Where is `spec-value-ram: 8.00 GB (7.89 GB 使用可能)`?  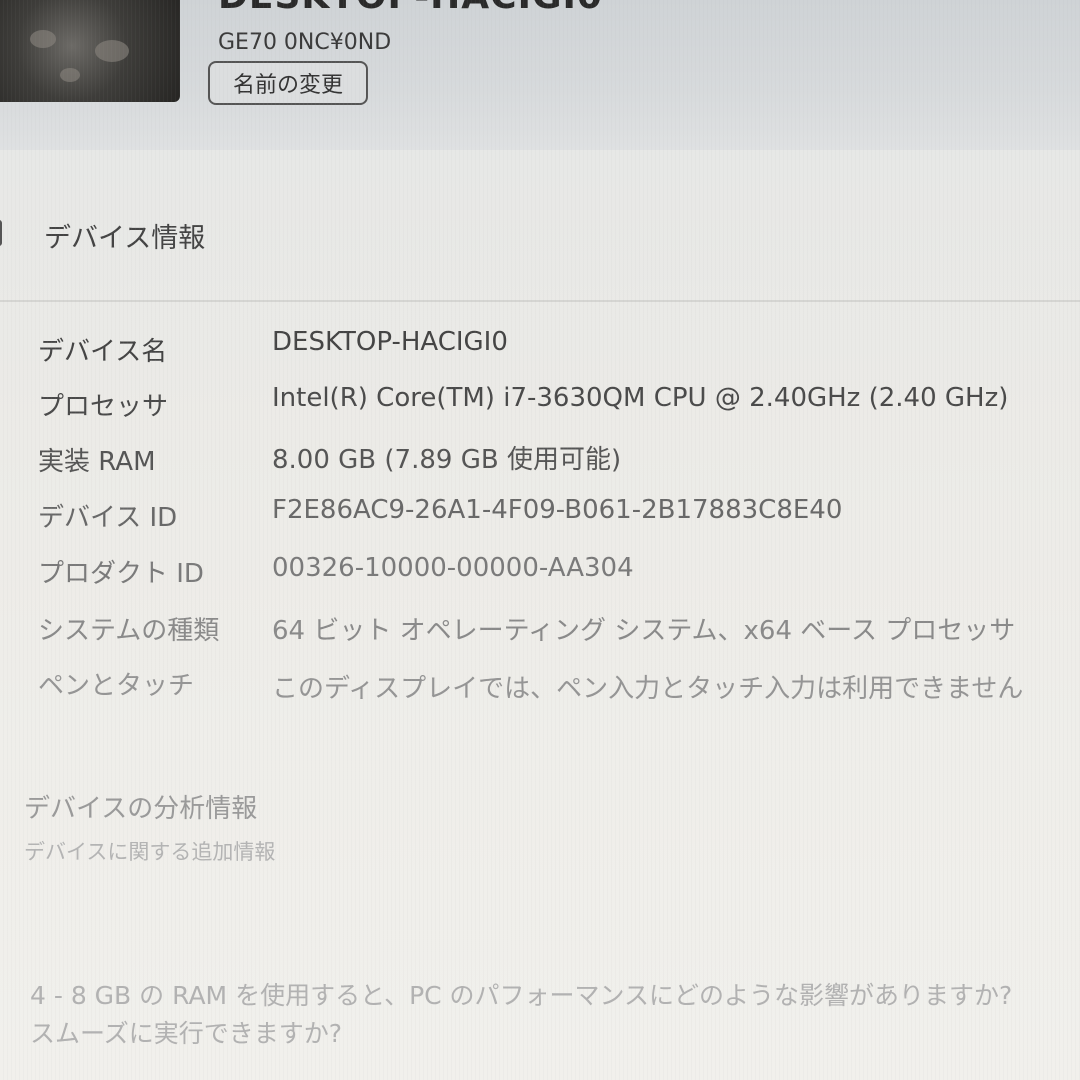 spec-value-ram: 8.00 GB (7.89 GB 使用可能) is located at coordinates (447, 460).